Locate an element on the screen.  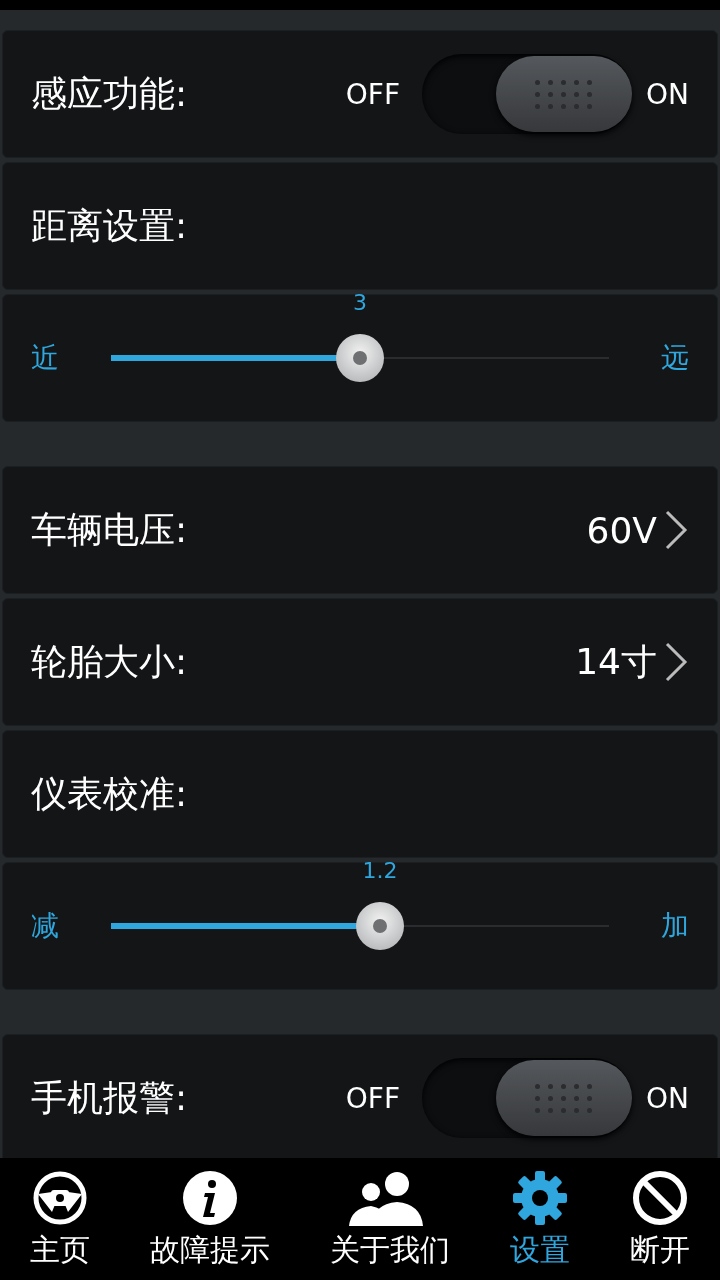
nav-tab: 关于我们 is located at coordinates (390, 1219).